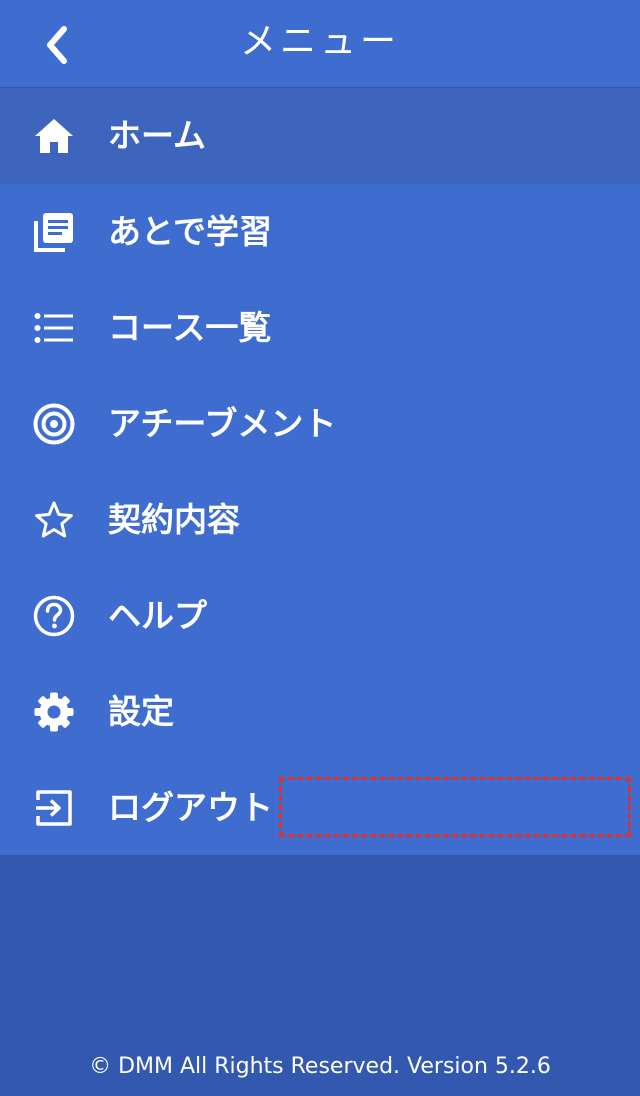  What do you see at coordinates (54, 808) in the screenshot?
I see `logout-icon` at bounding box center [54, 808].